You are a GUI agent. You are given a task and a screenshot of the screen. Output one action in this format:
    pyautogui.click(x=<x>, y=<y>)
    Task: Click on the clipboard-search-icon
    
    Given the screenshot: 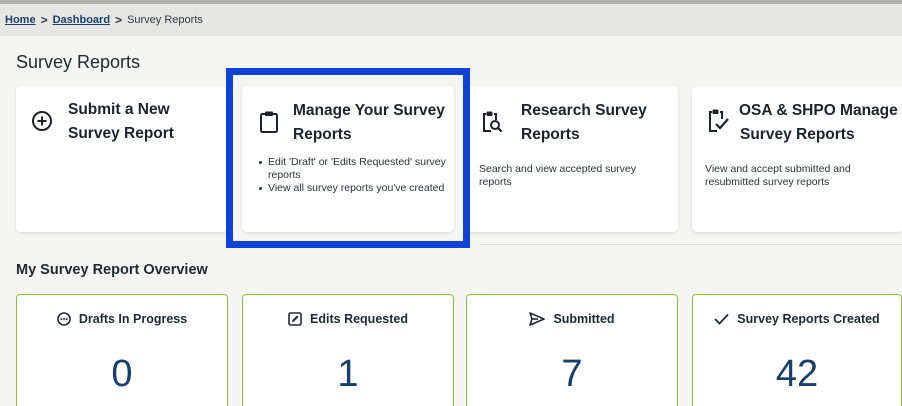 What is the action you would take?
    pyautogui.click(x=492, y=122)
    